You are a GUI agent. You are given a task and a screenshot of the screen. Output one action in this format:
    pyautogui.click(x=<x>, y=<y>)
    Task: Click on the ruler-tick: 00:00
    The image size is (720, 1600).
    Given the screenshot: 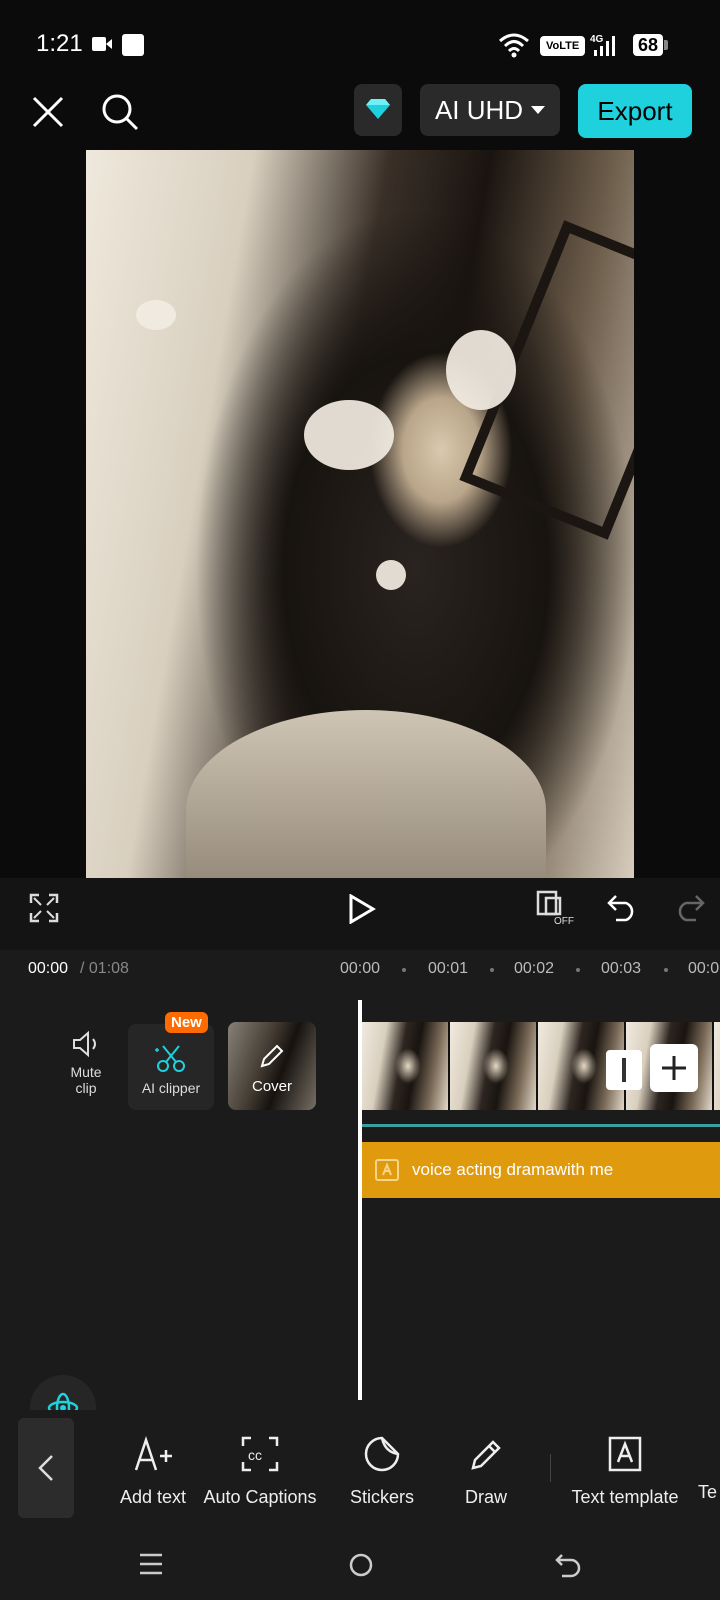 What is the action you would take?
    pyautogui.click(x=360, y=968)
    